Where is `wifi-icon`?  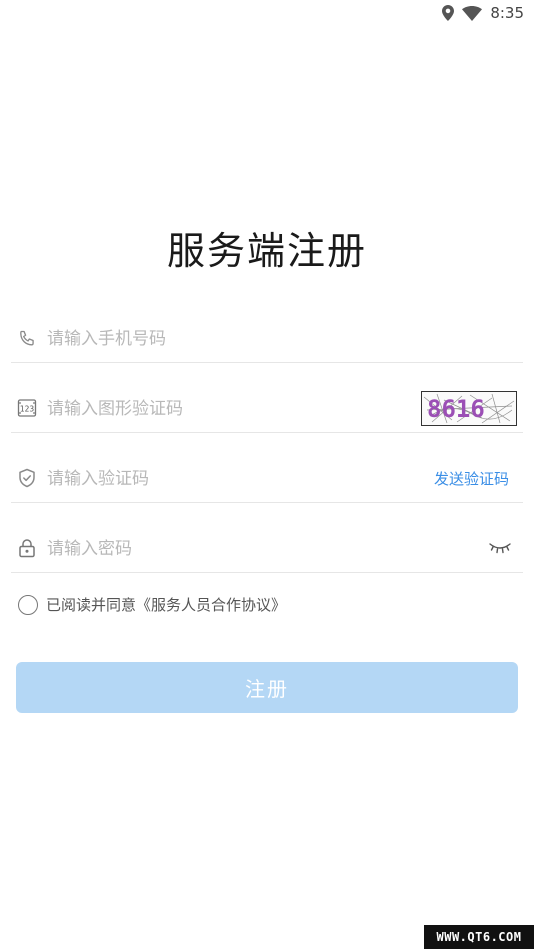
wifi-icon is located at coordinates (472, 13).